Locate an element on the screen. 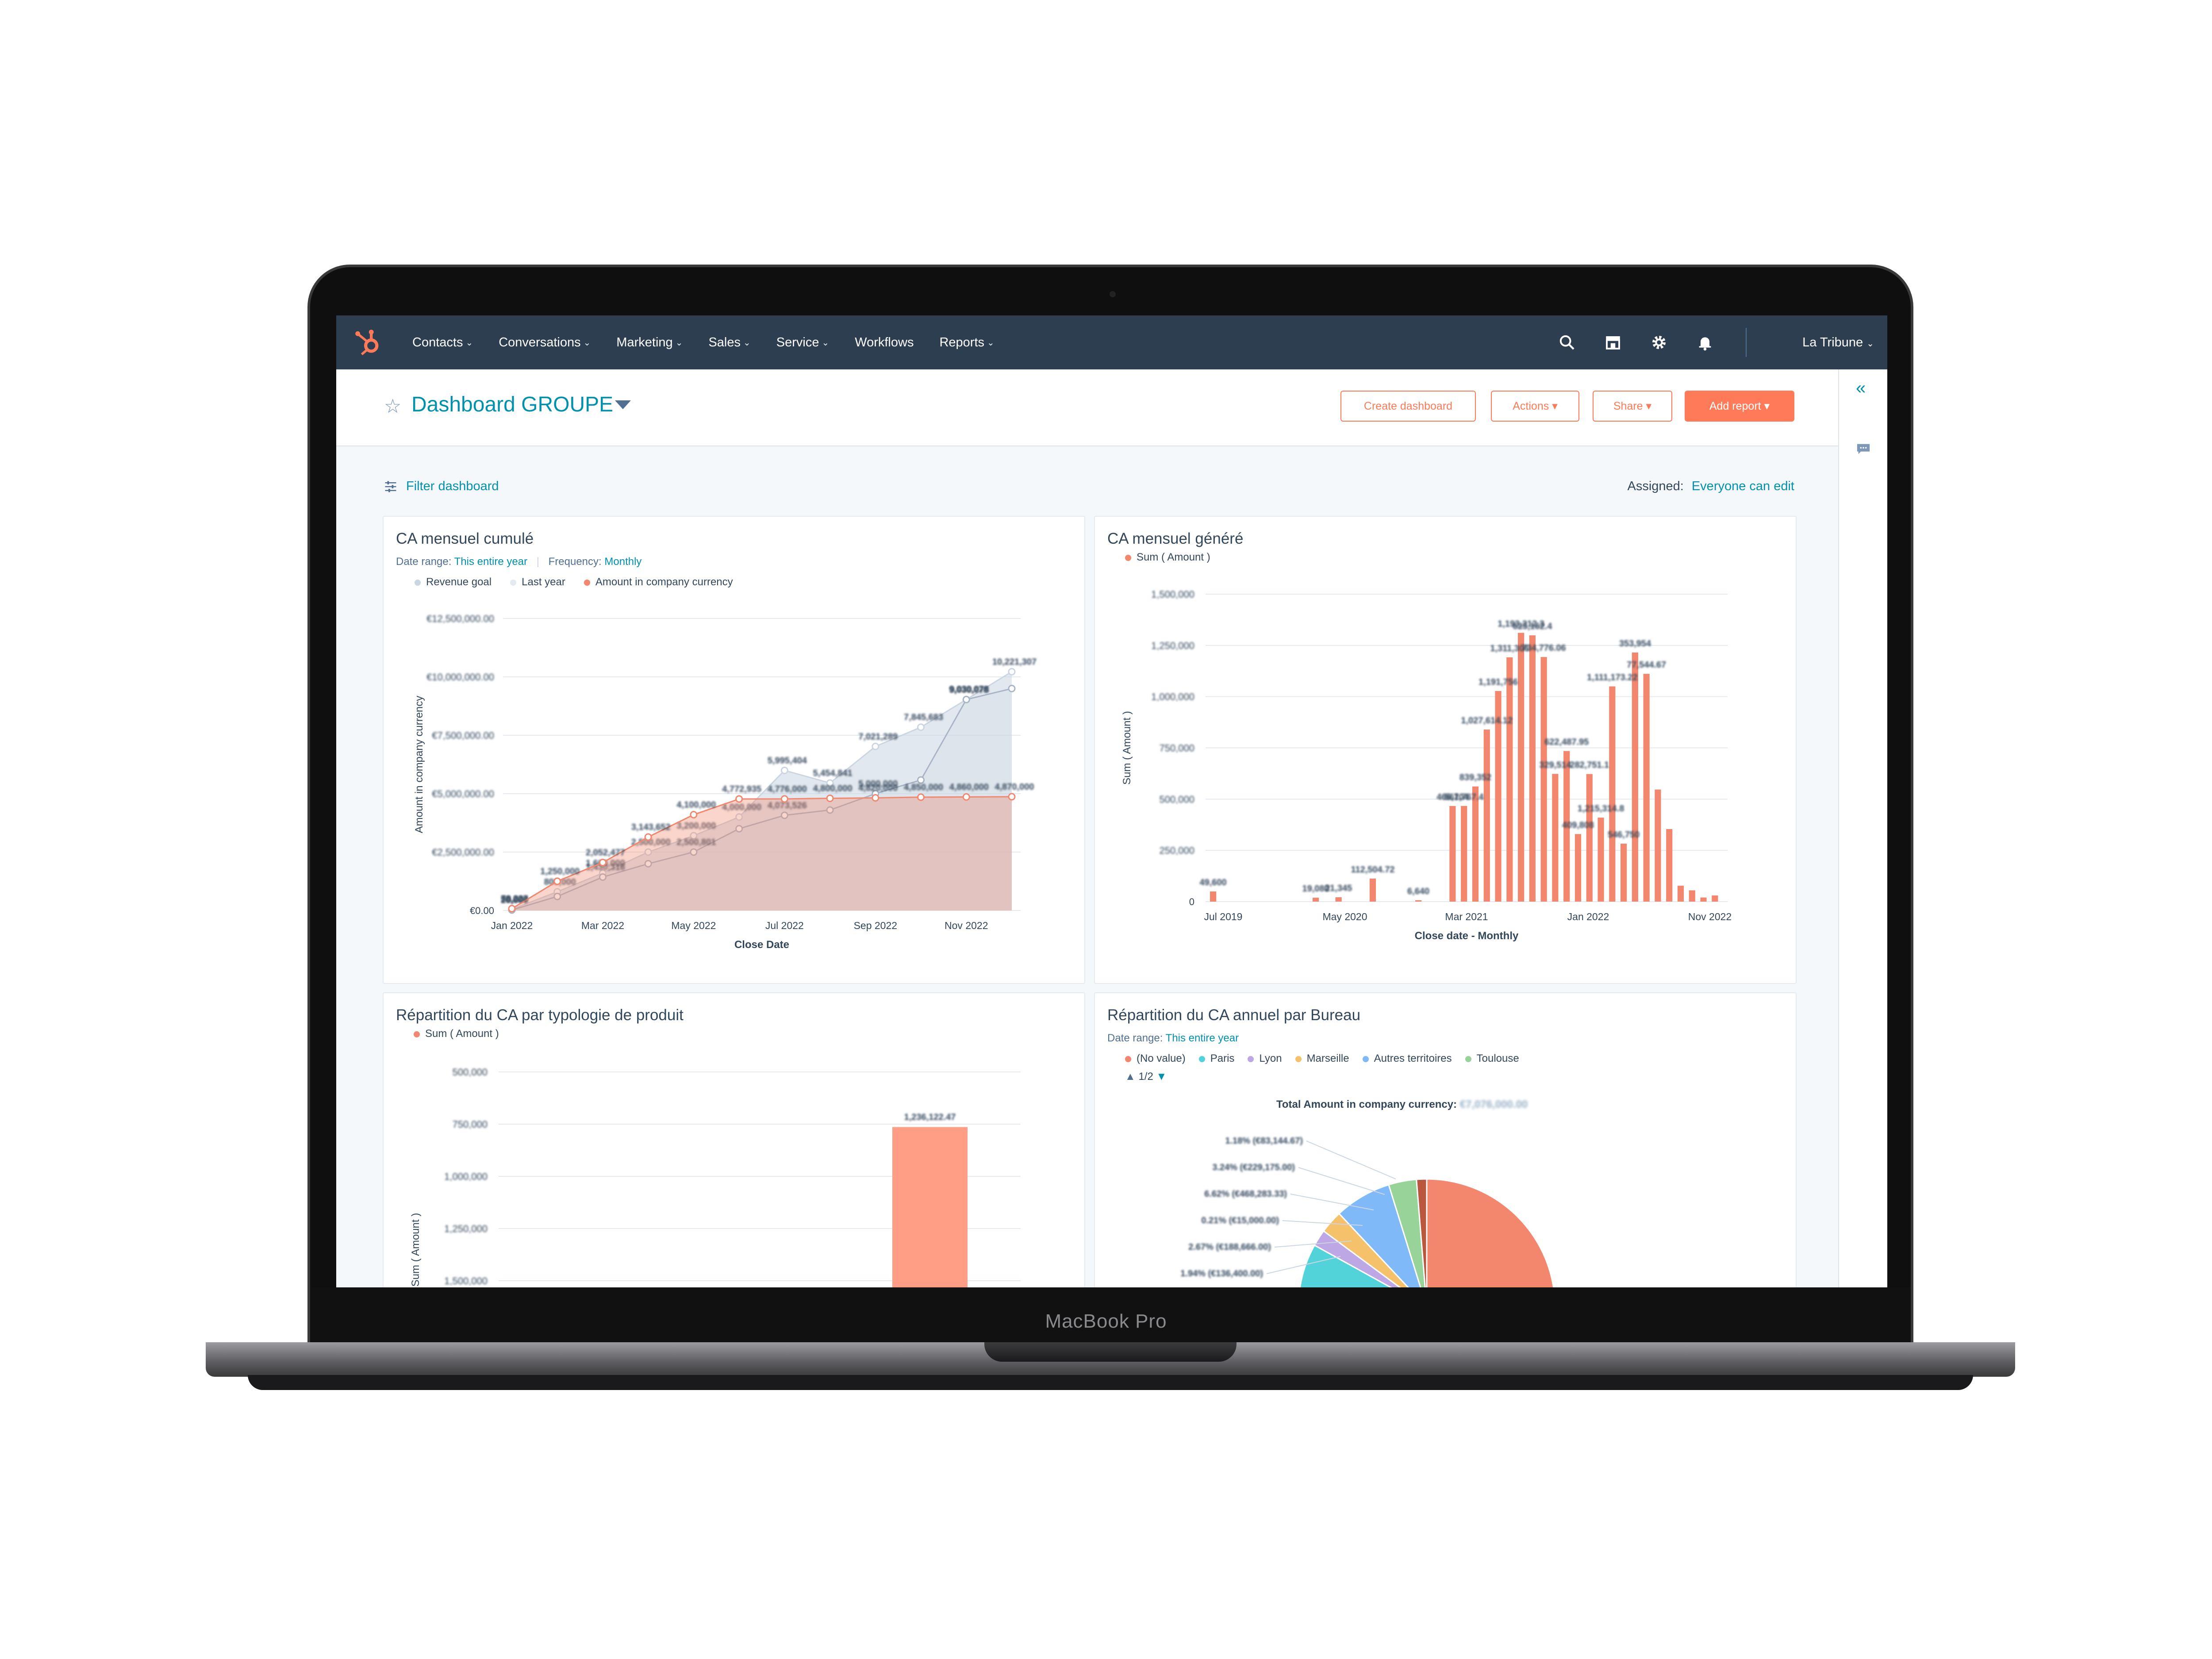 This screenshot has height=1659, width=2212. data-label: 7,845,683 is located at coordinates (923, 718).